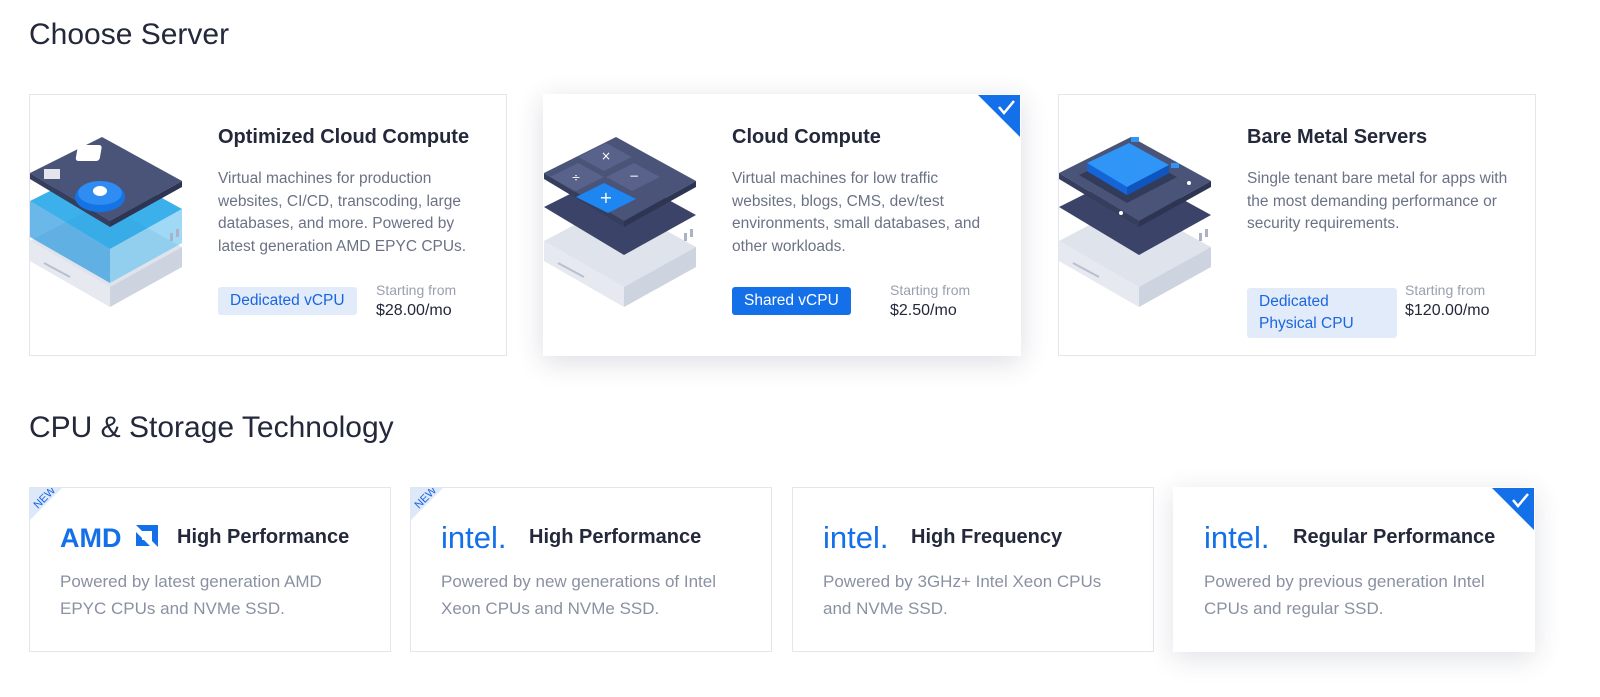 Image resolution: width=1600 pixels, height=697 pixels. I want to click on amd-logo-text: AMD, so click(91, 536).